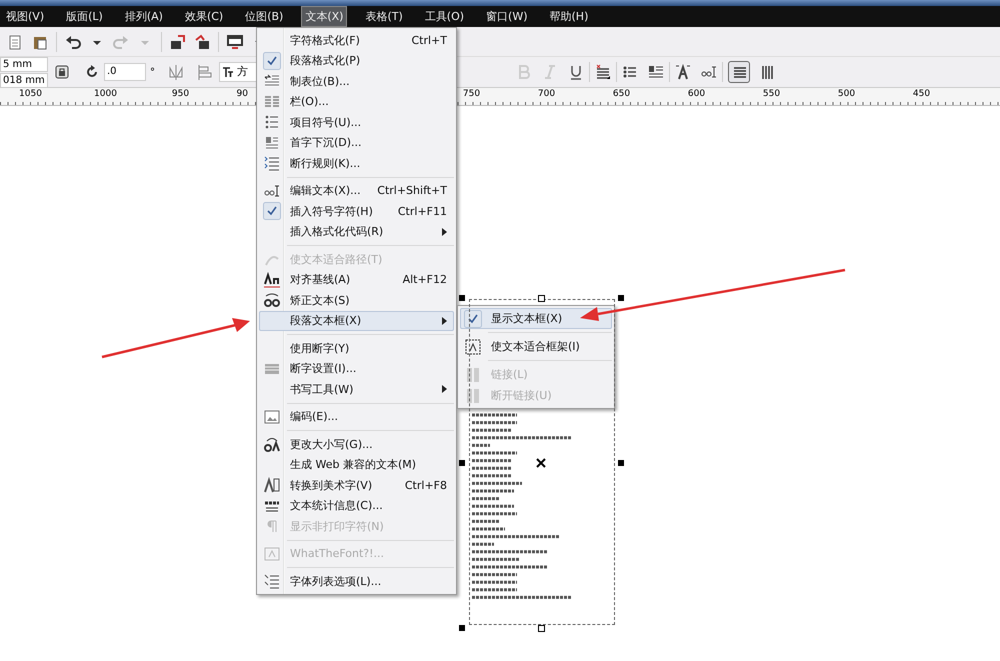  I want to click on ruler-label: 750, so click(472, 94).